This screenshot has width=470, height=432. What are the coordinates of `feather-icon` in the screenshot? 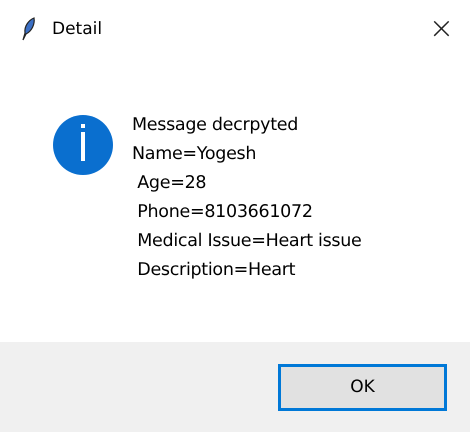 It's located at (28, 29).